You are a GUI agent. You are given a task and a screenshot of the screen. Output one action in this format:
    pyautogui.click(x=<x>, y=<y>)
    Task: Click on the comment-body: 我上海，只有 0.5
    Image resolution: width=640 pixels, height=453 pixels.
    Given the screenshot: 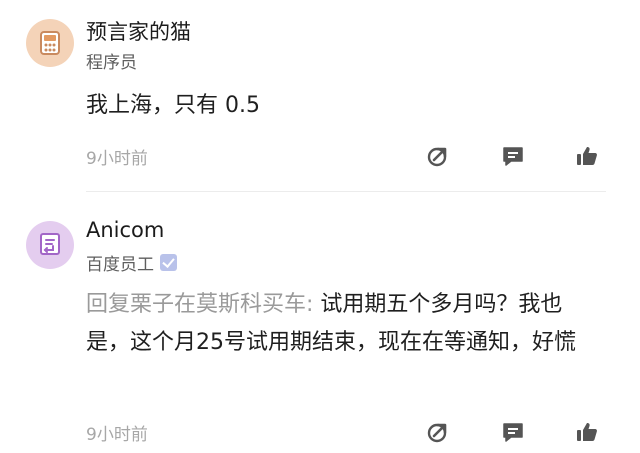 What is the action you would take?
    pyautogui.click(x=173, y=105)
    